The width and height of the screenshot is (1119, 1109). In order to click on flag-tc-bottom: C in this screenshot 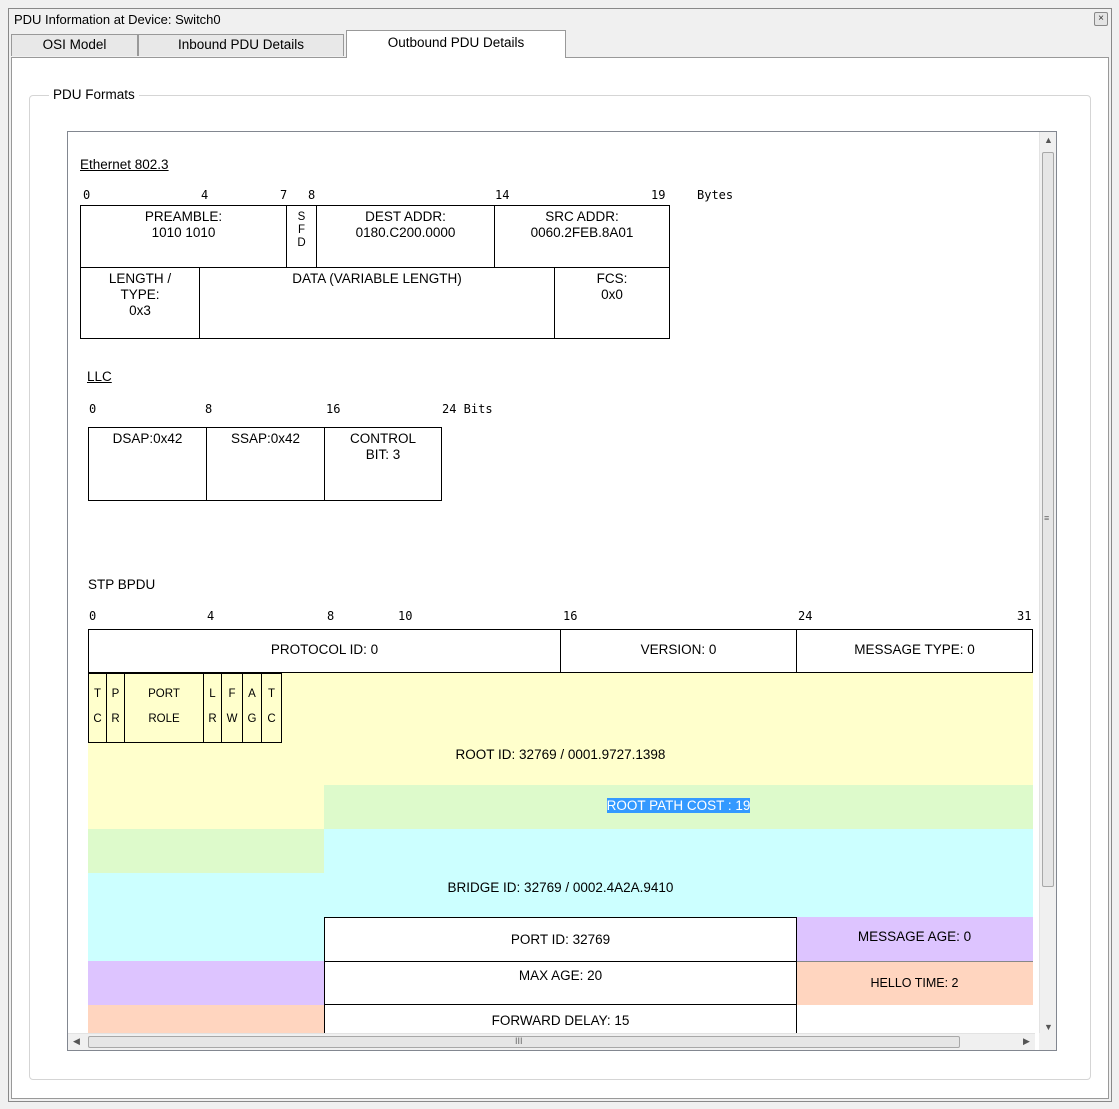, I will do `click(97, 719)`.